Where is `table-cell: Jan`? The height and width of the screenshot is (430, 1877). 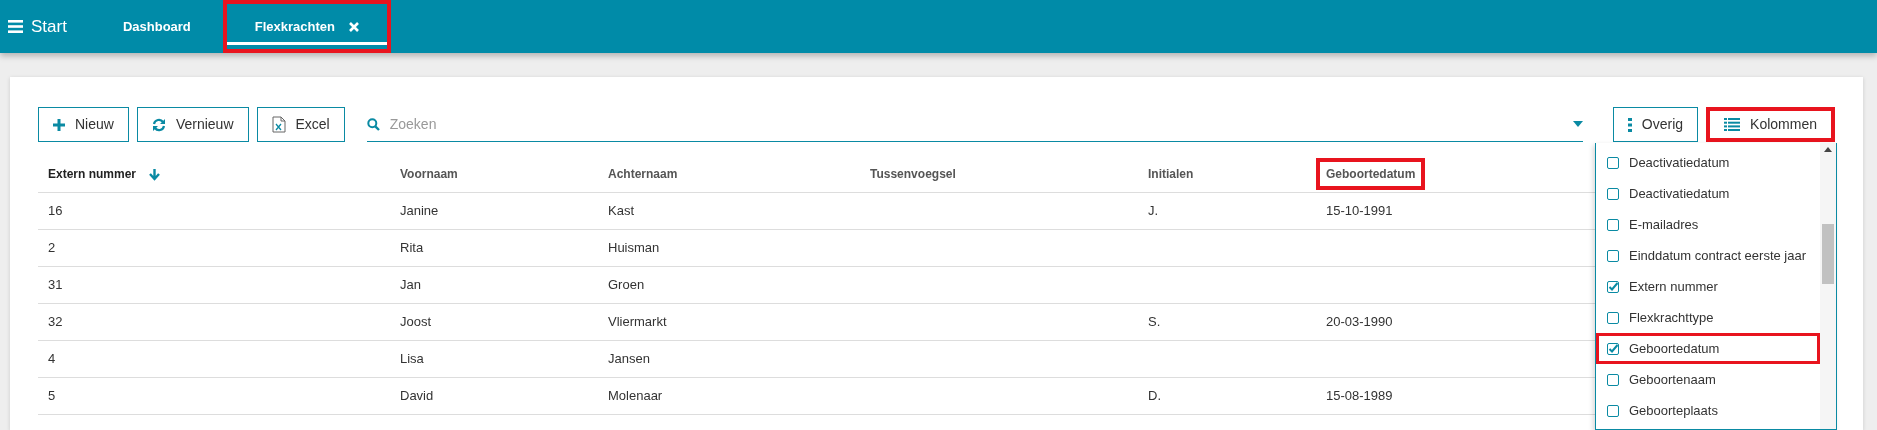 table-cell: Jan is located at coordinates (410, 284).